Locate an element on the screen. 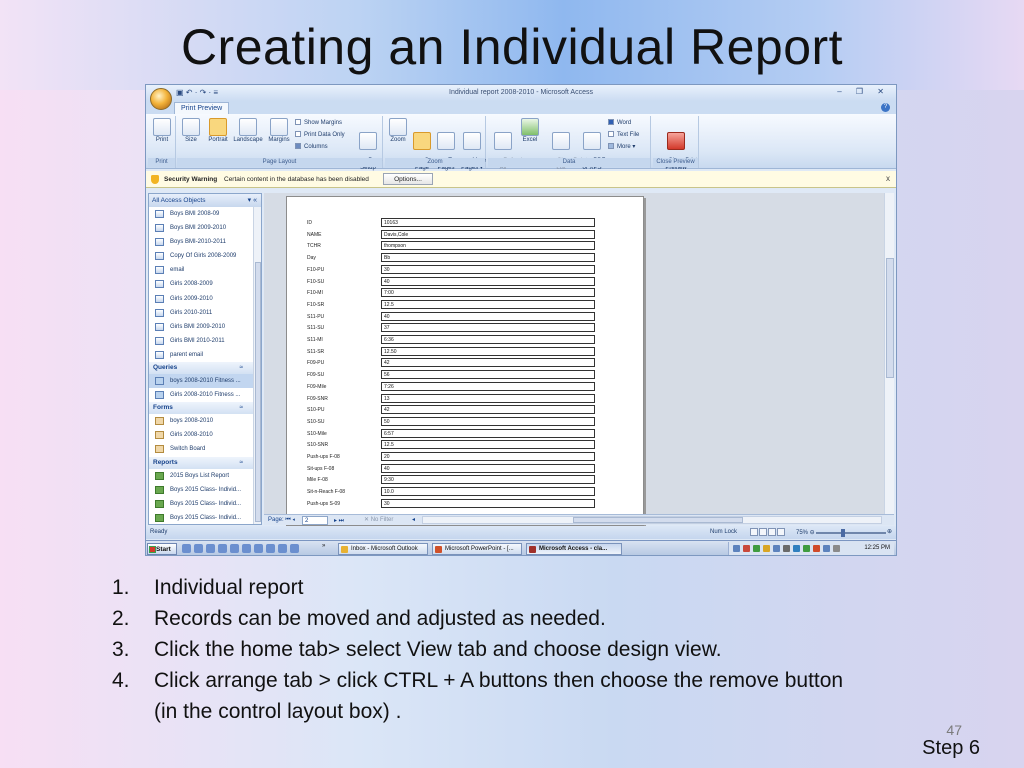 The width and height of the screenshot is (1024, 768). sharepoint-list-button: SharePoint List is located at coordinates (565, 148).